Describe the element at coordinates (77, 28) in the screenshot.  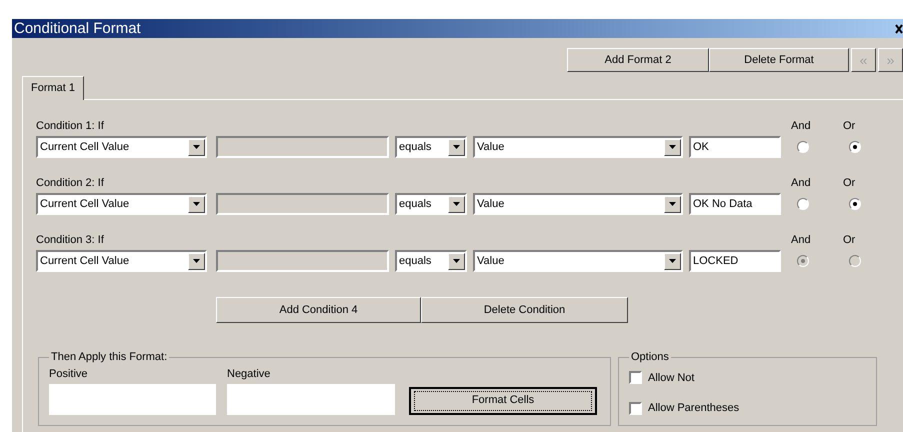
I see `window-title: Conditional Format` at that location.